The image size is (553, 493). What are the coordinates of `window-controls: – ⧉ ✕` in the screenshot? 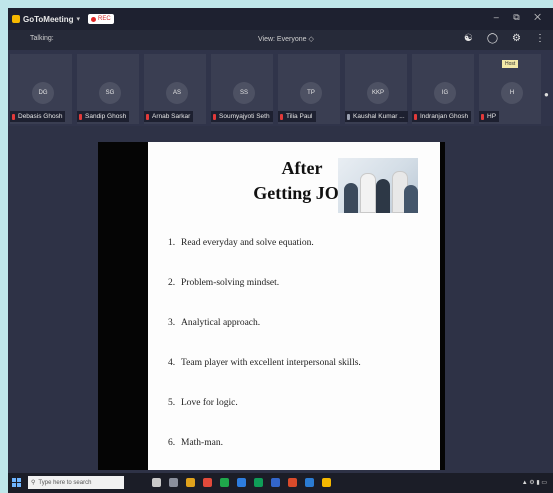 It's located at (520, 17).